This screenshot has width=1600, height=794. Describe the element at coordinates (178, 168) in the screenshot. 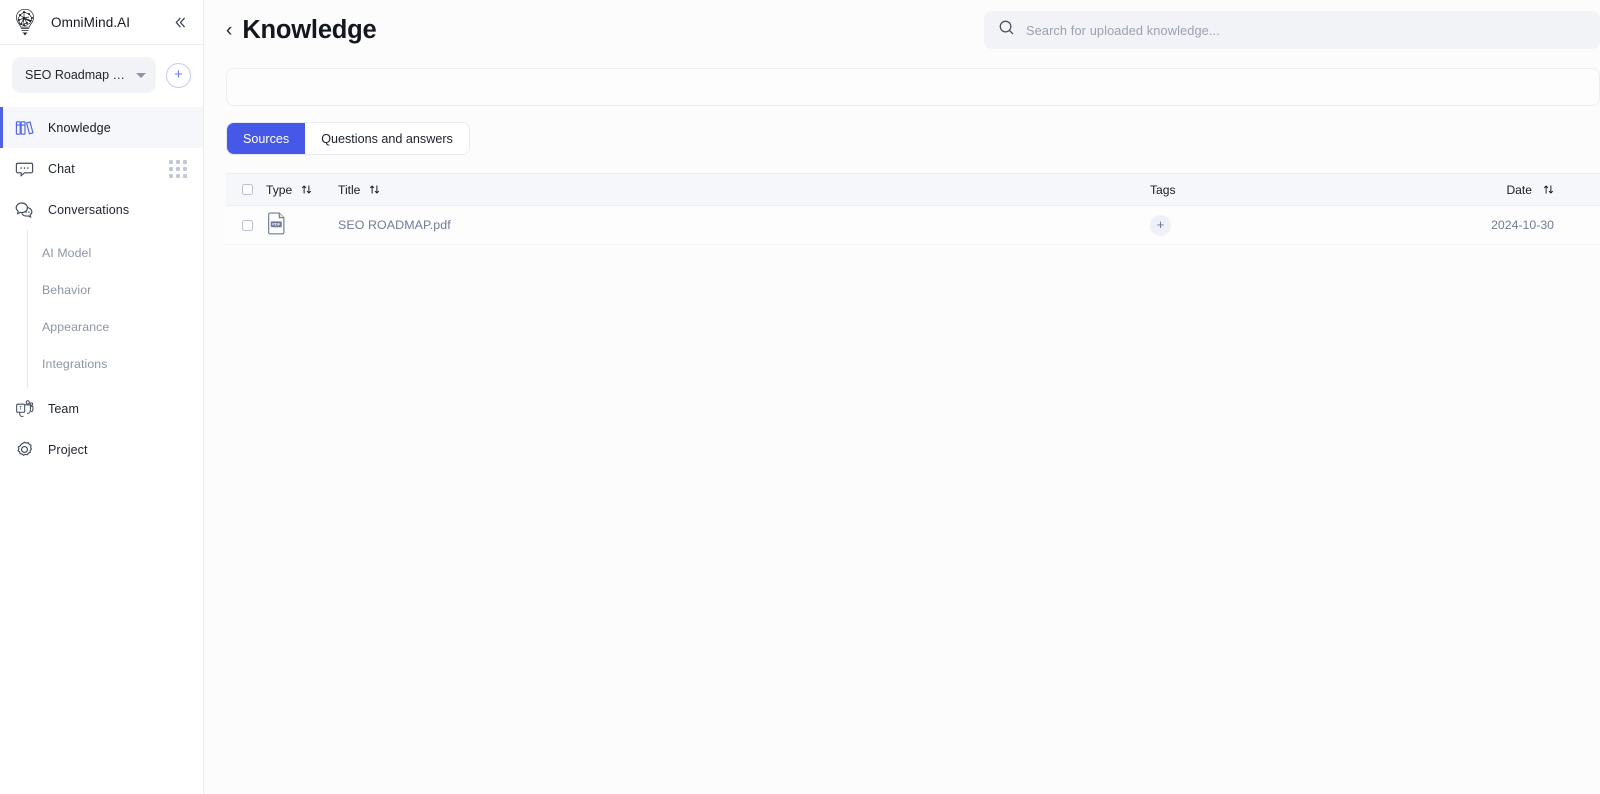

I see `apps-grid-icon` at that location.